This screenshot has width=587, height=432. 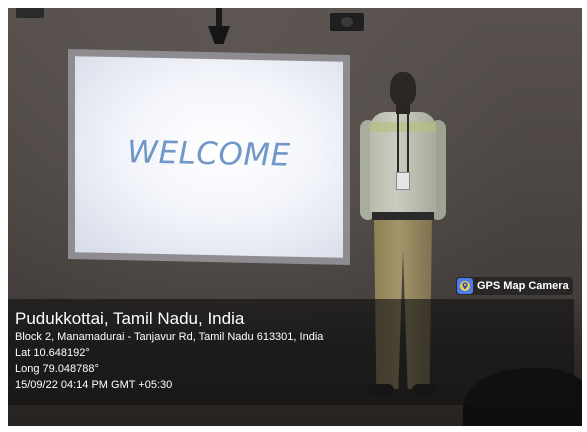 I want to click on id-badge, so click(x=403, y=181).